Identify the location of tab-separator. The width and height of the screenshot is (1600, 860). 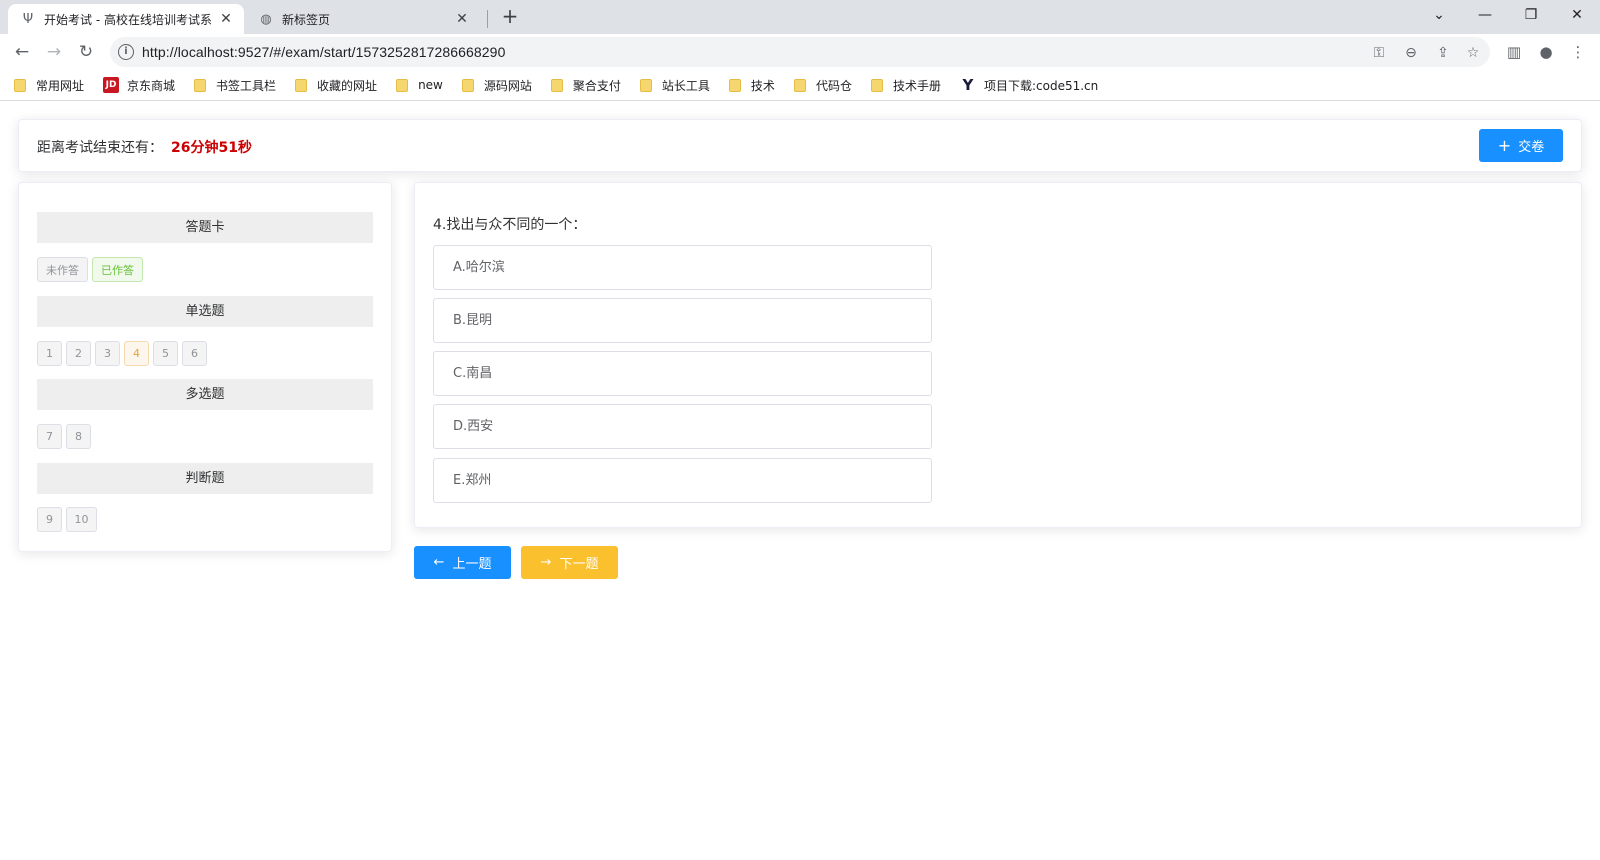
(487, 19).